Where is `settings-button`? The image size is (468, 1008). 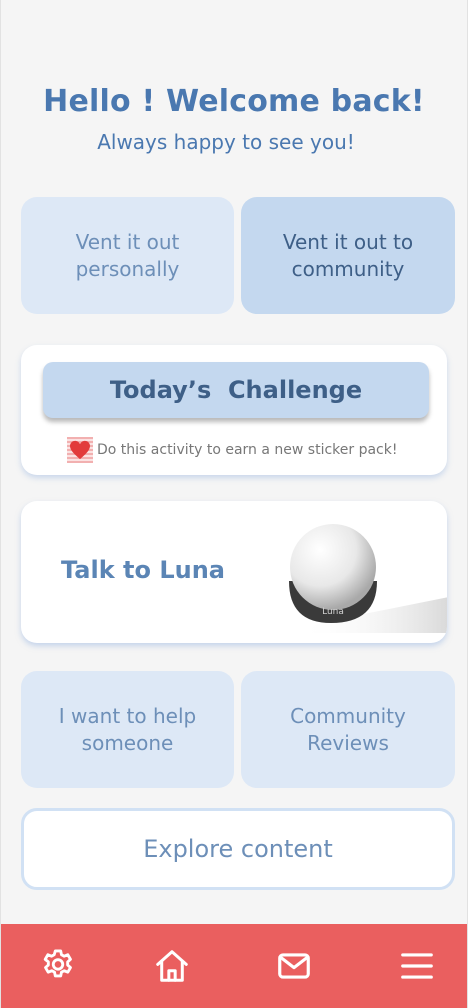
settings-button is located at coordinates (58, 966).